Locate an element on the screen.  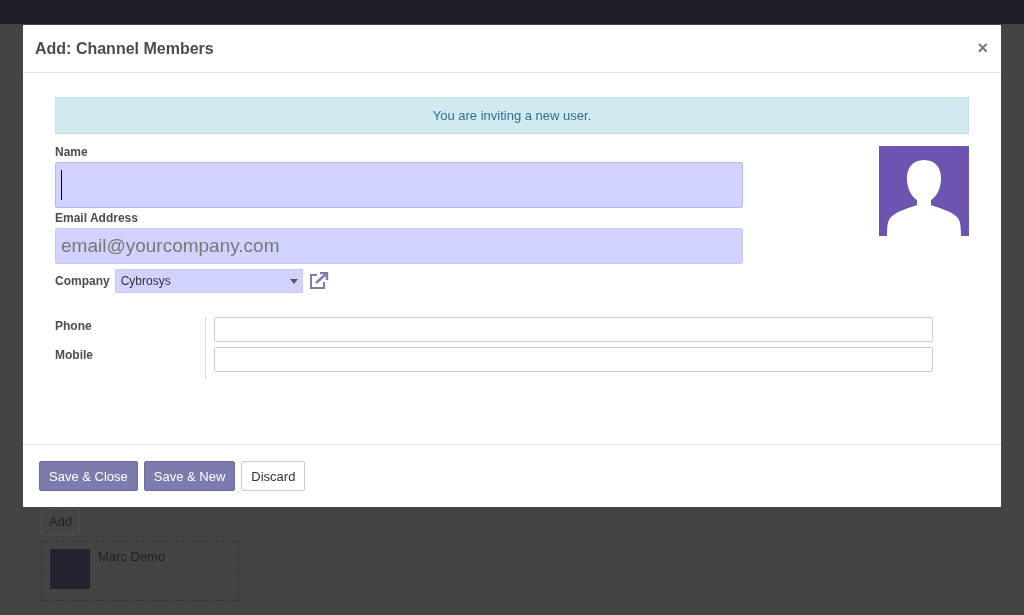
info-alert: You are inviting a new user. is located at coordinates (512, 115).